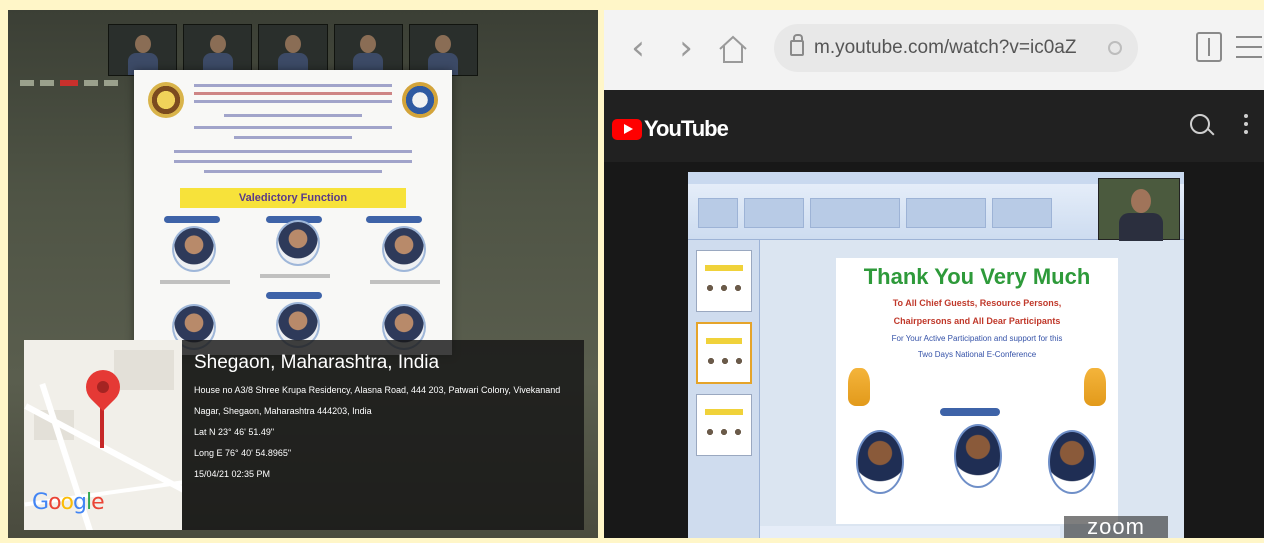  I want to click on meeting-controls-bar, so click(69, 83).